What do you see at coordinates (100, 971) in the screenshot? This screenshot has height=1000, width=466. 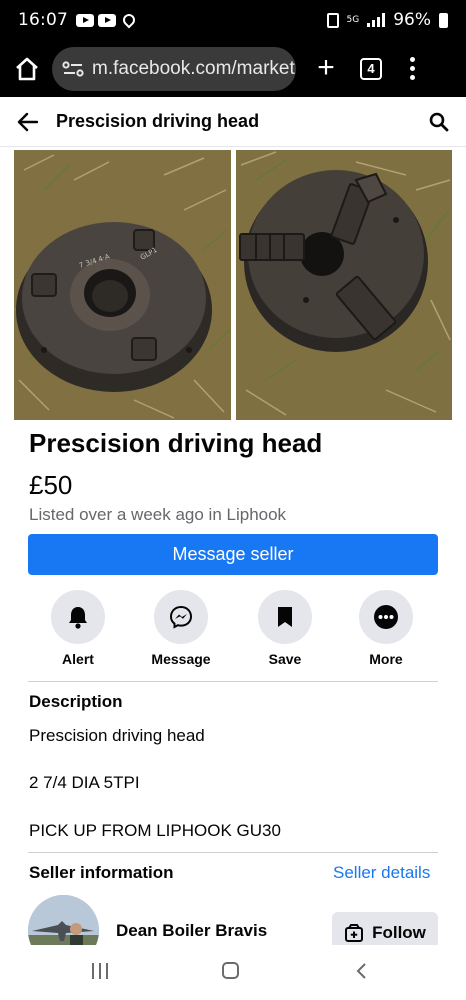 I see `recent-apps-button` at bounding box center [100, 971].